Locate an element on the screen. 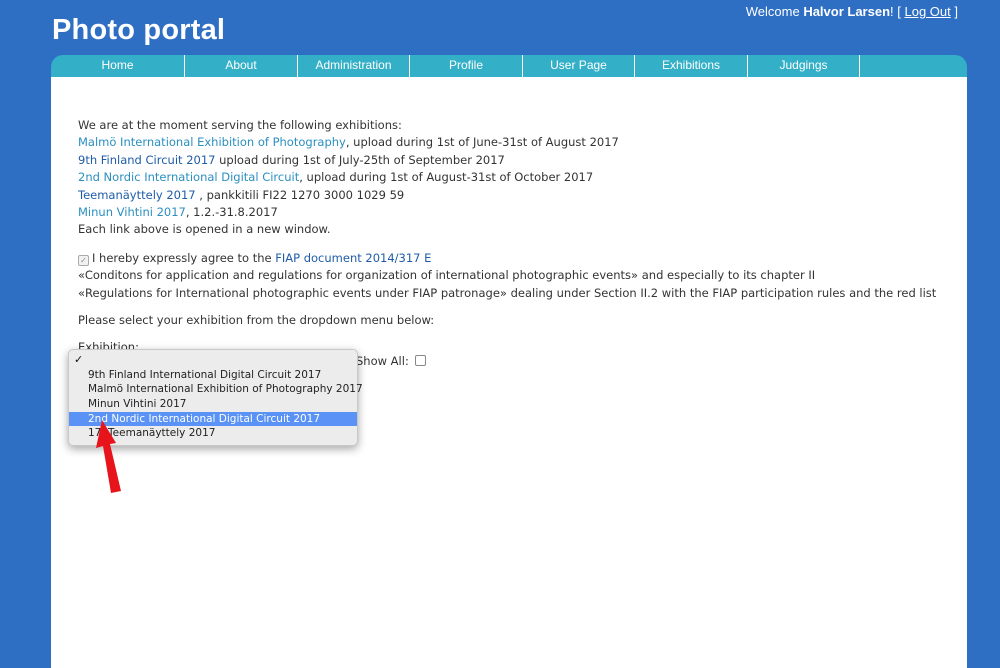 Image resolution: width=1000 pixels, height=668 pixels. logout-link: Log Out is located at coordinates (927, 11).